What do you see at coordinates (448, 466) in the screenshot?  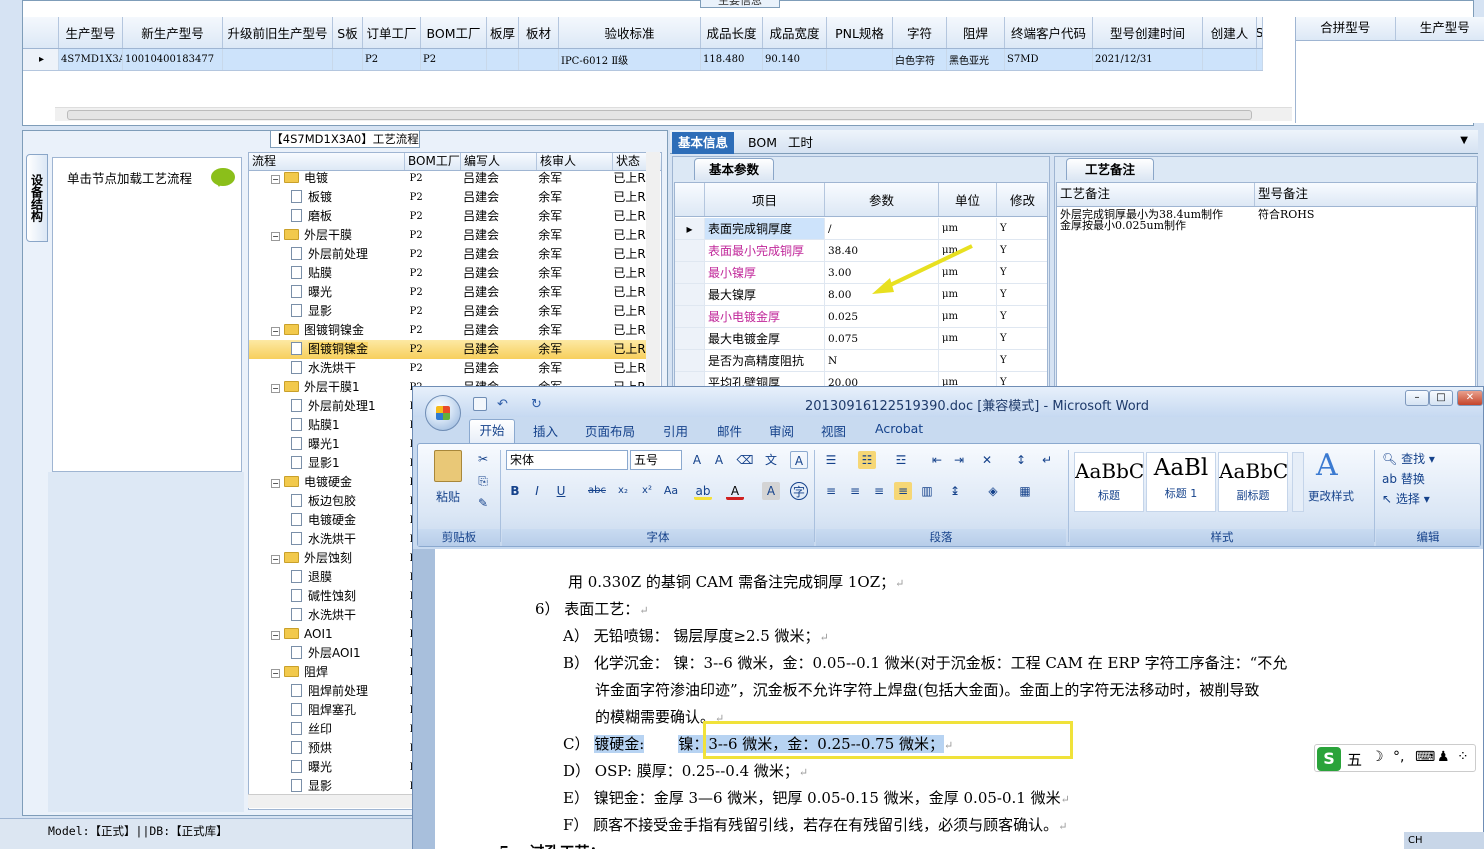 I see `paste-icon` at bounding box center [448, 466].